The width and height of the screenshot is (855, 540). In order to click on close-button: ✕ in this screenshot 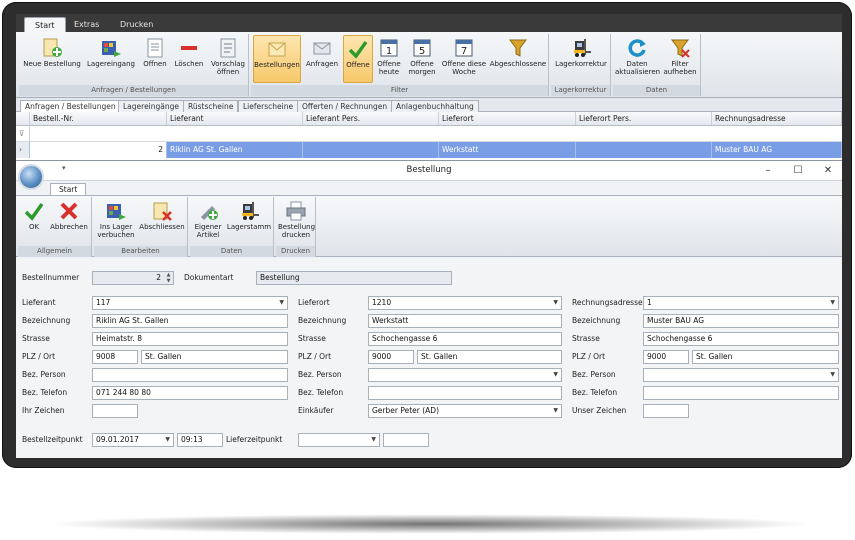, I will do `click(828, 170)`.